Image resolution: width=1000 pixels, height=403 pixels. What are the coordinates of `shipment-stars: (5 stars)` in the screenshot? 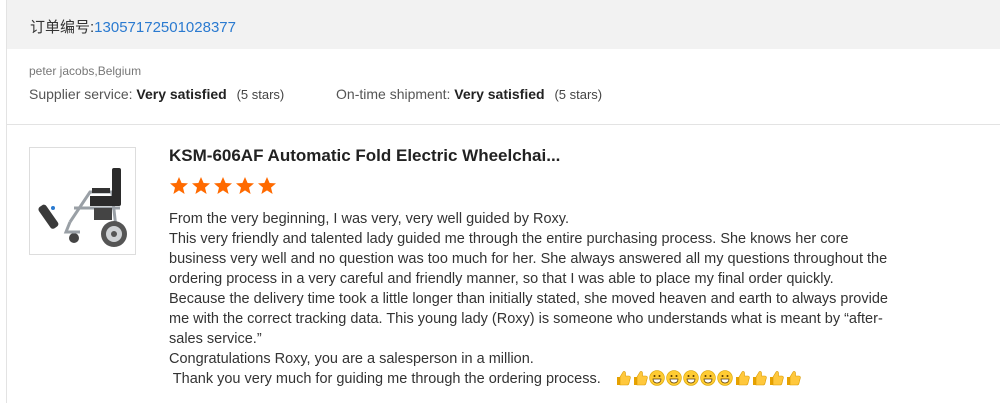 It's located at (578, 94).